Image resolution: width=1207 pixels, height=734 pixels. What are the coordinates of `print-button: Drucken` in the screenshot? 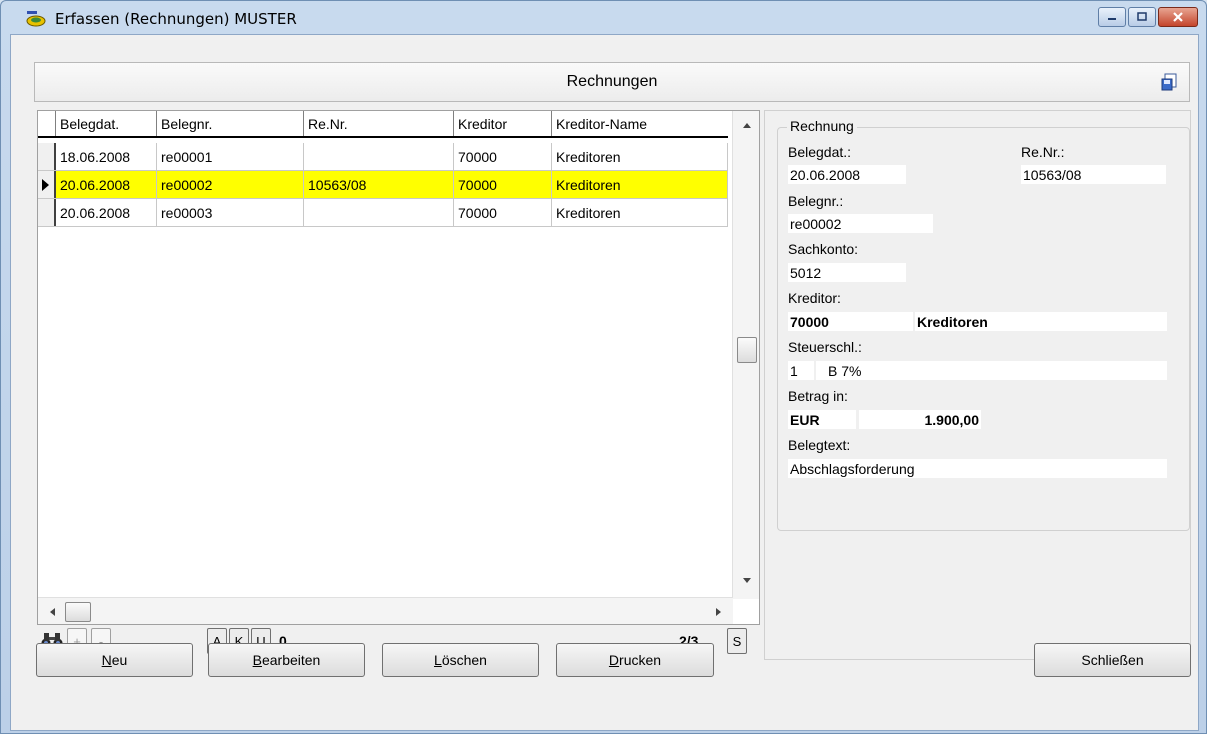 It's located at (635, 660).